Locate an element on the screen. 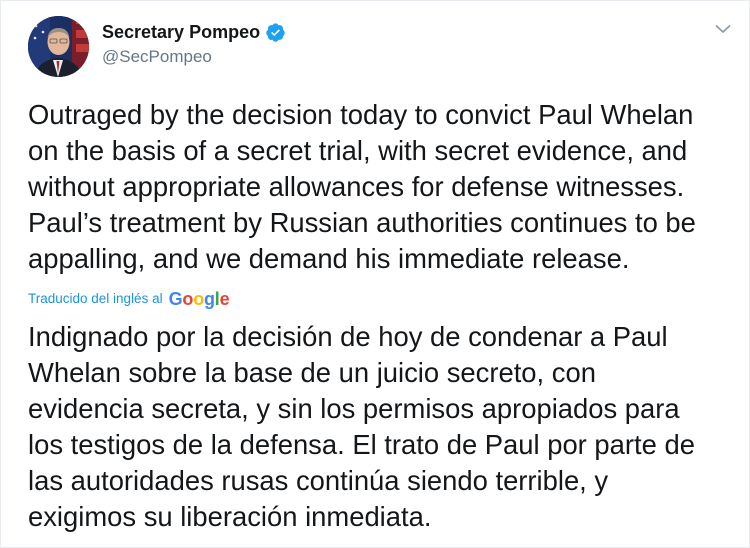 This screenshot has width=750, height=548. name-row: Secretary Pompeo is located at coordinates (194, 32).